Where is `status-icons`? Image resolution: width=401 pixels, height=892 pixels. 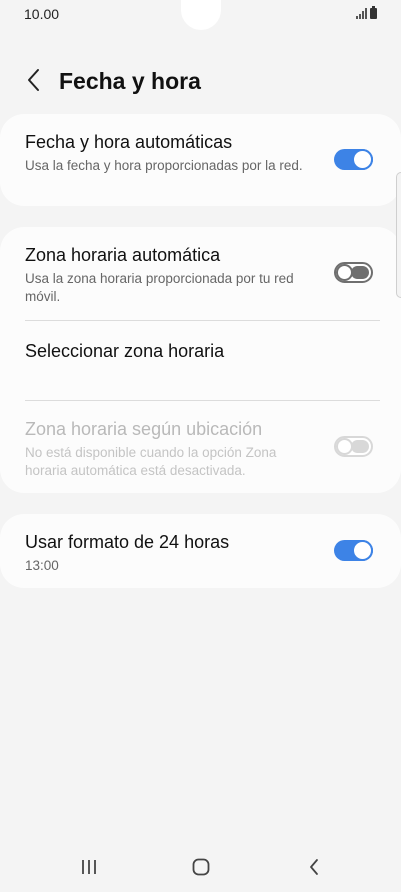 status-icons is located at coordinates (366, 12).